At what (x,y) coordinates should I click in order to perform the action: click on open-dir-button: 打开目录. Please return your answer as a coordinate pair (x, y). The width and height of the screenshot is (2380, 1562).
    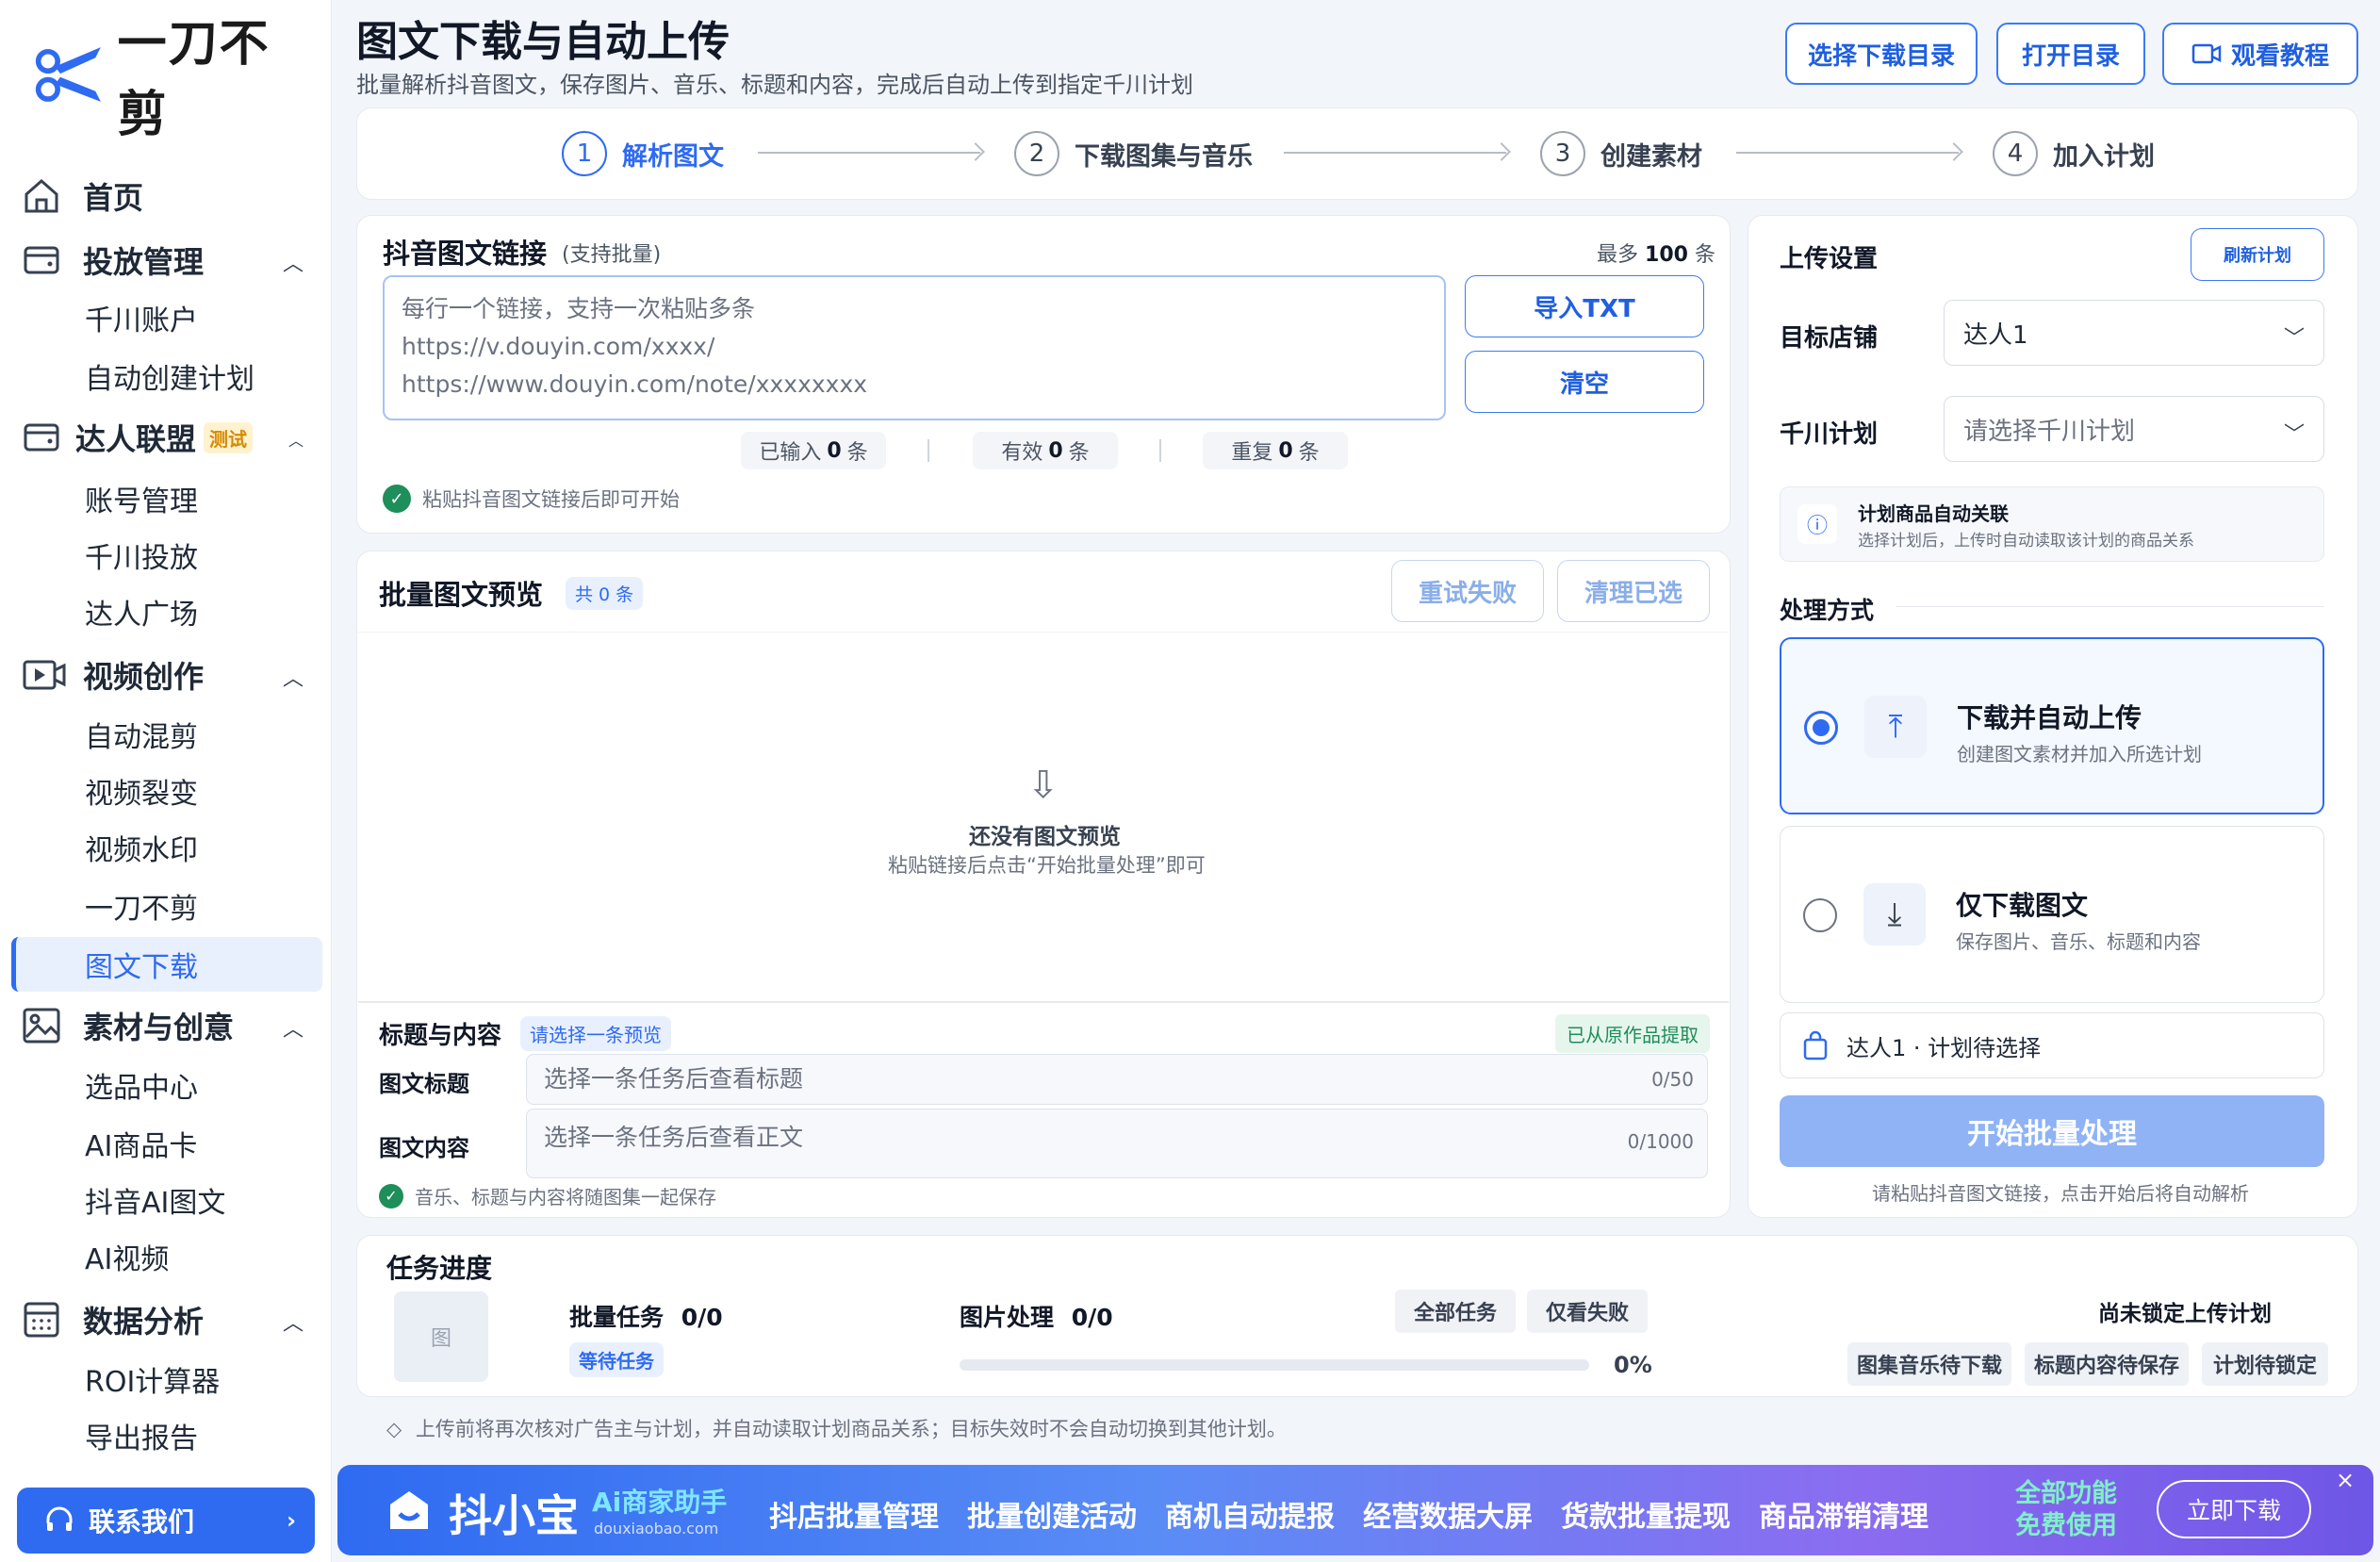
    Looking at the image, I should click on (2070, 54).